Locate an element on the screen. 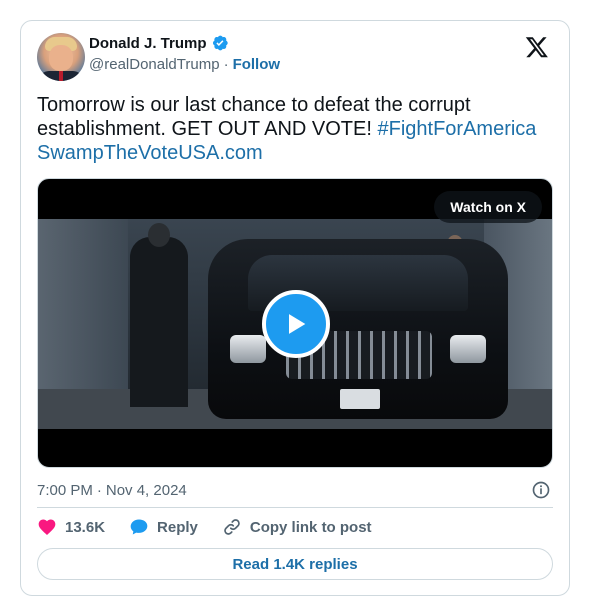  follow-button: Follow is located at coordinates (257, 64).